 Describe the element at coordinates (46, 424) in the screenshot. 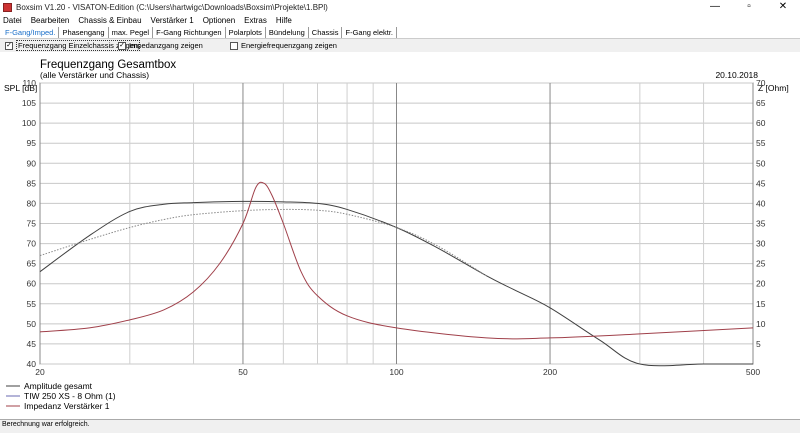

I see `status-text: Berechnung war erfolgreich.` at that location.